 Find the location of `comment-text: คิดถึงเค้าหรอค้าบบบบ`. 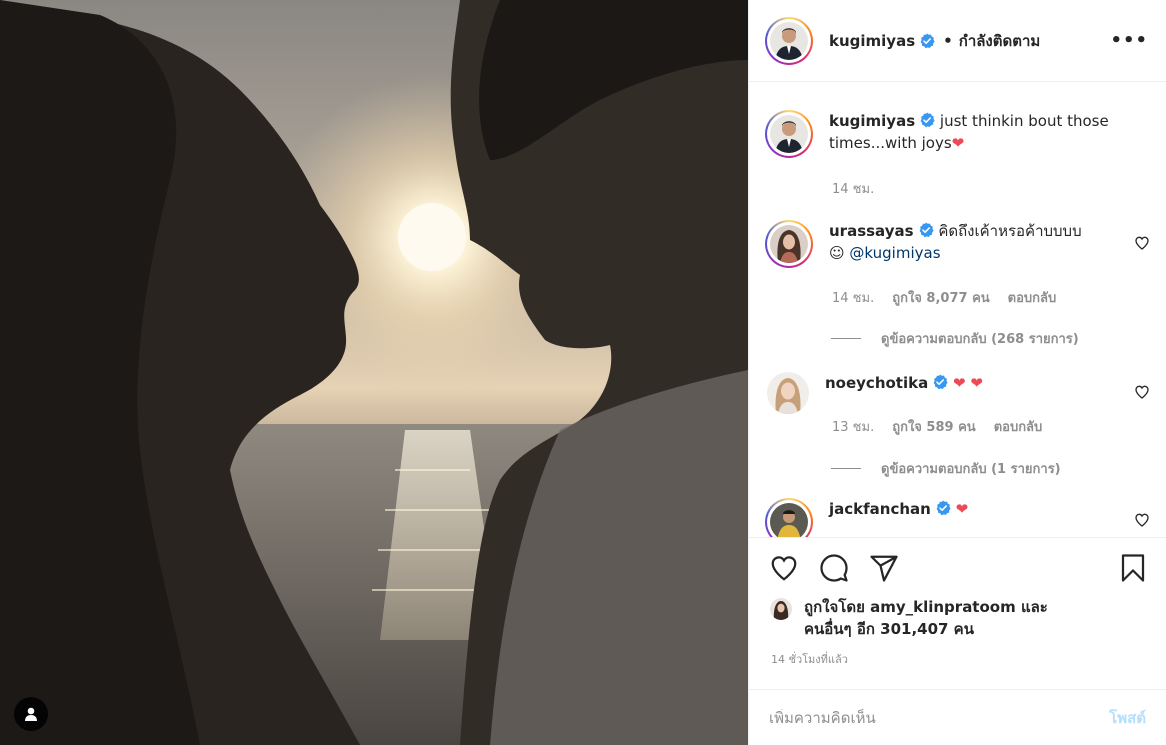

comment-text: คิดถึงเค้าหรอค้าบบบบ is located at coordinates (1010, 231).